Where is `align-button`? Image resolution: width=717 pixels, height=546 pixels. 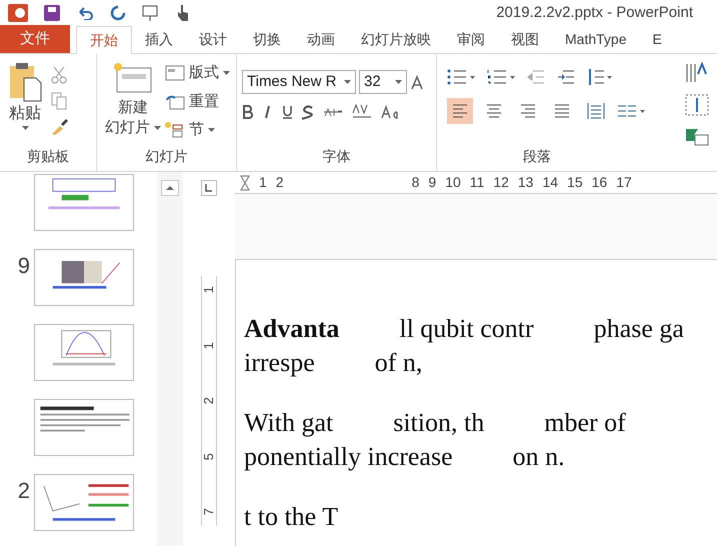
align-button is located at coordinates (460, 111).